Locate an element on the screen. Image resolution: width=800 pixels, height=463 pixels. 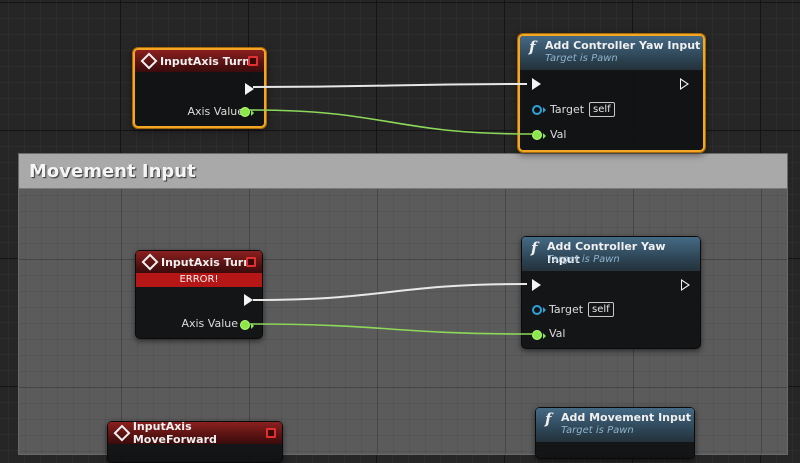
node-title: Add Controller Yaw Input is located at coordinates (623, 45).